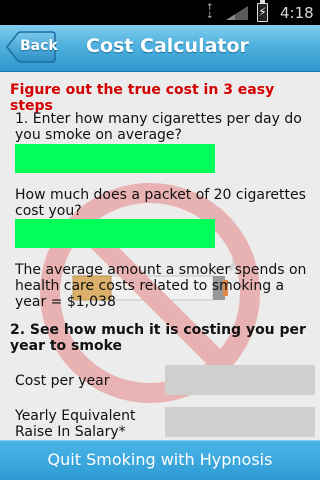 The width and height of the screenshot is (320, 480). What do you see at coordinates (115, 233) in the screenshot?
I see `pack-price-input` at bounding box center [115, 233].